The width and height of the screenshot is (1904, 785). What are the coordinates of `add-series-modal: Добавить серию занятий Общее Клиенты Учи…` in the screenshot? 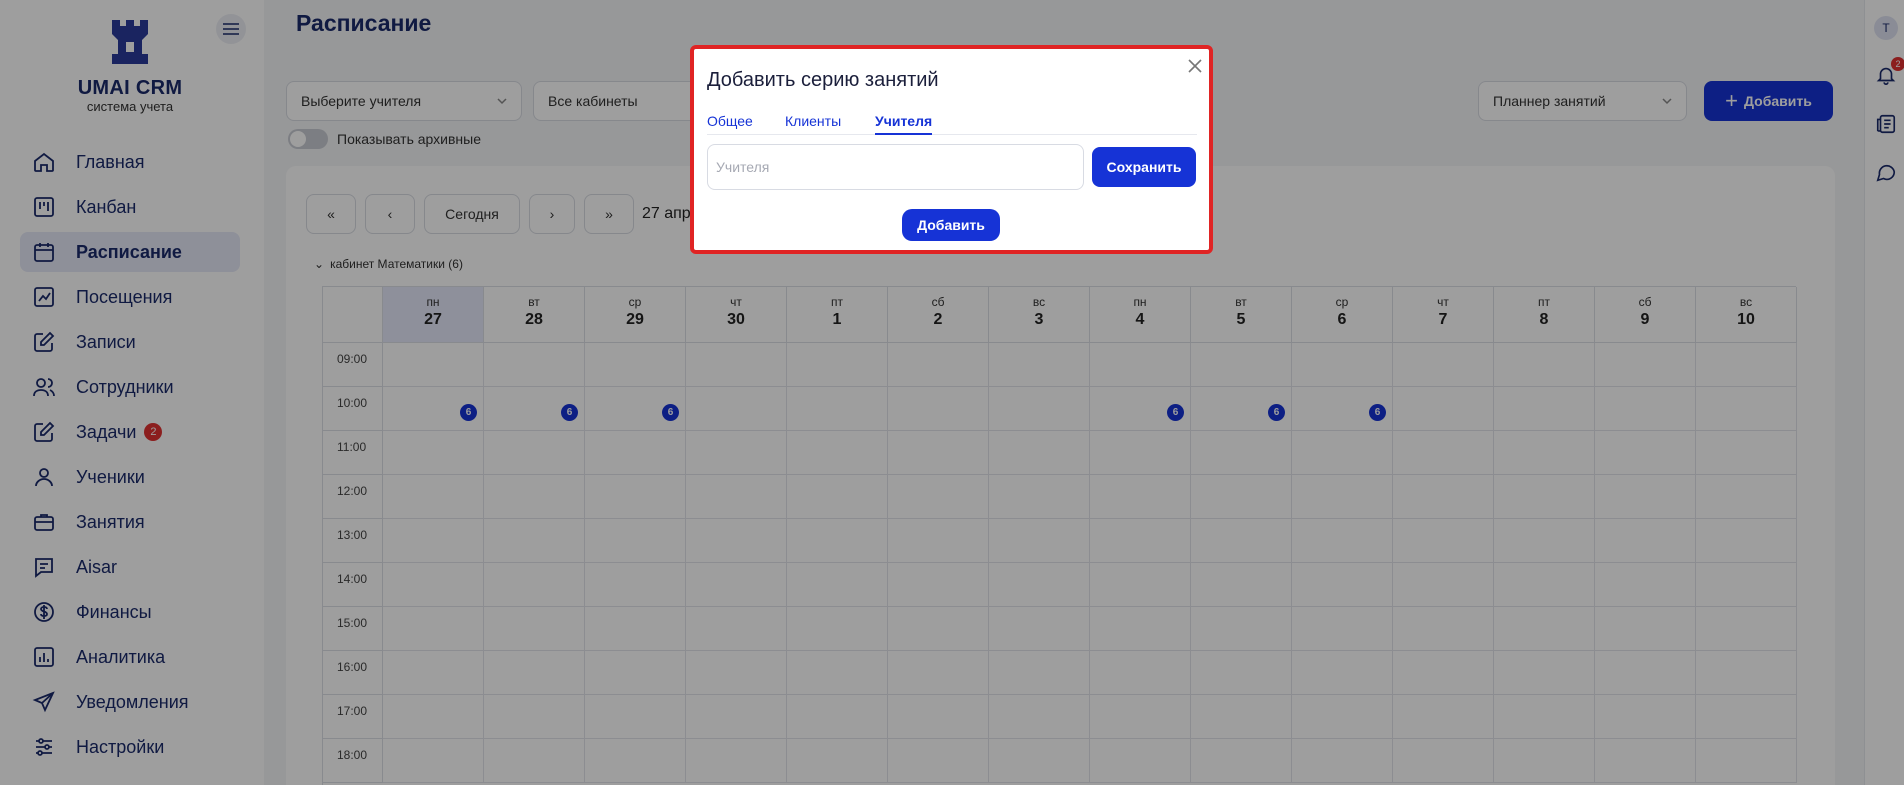 It's located at (951, 149).